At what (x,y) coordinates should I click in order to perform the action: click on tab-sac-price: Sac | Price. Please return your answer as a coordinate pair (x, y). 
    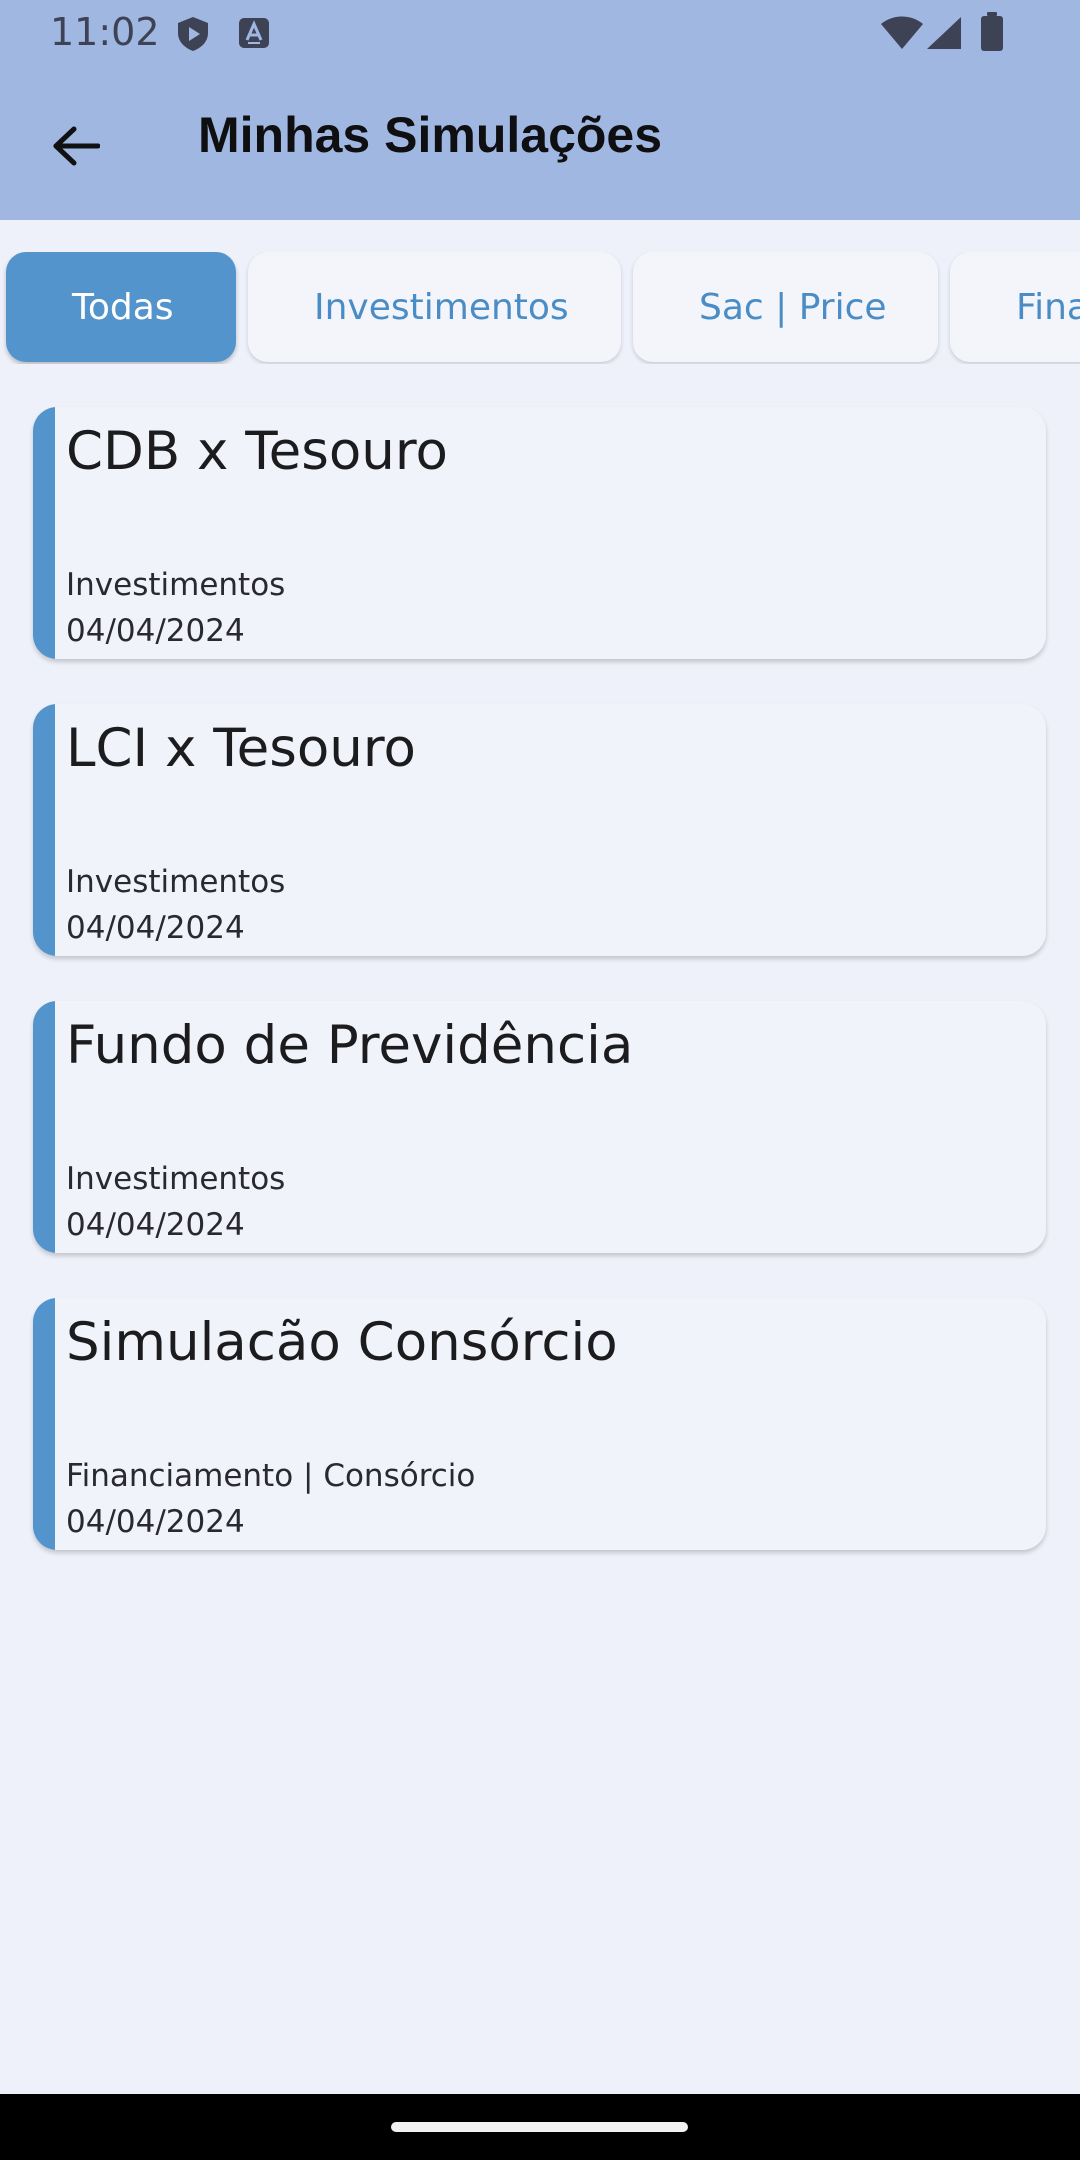
    Looking at the image, I should click on (785, 307).